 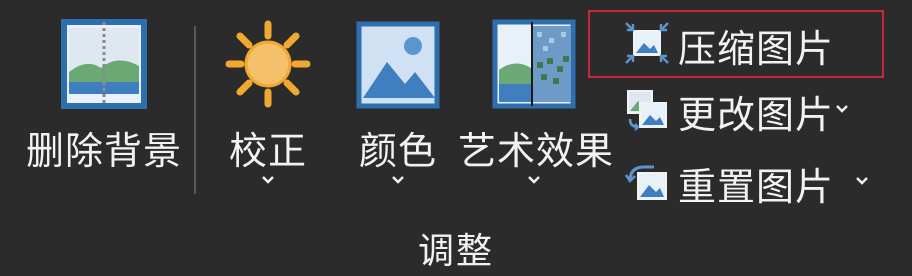 I want to click on reset-picture-icon, so click(x=645, y=182).